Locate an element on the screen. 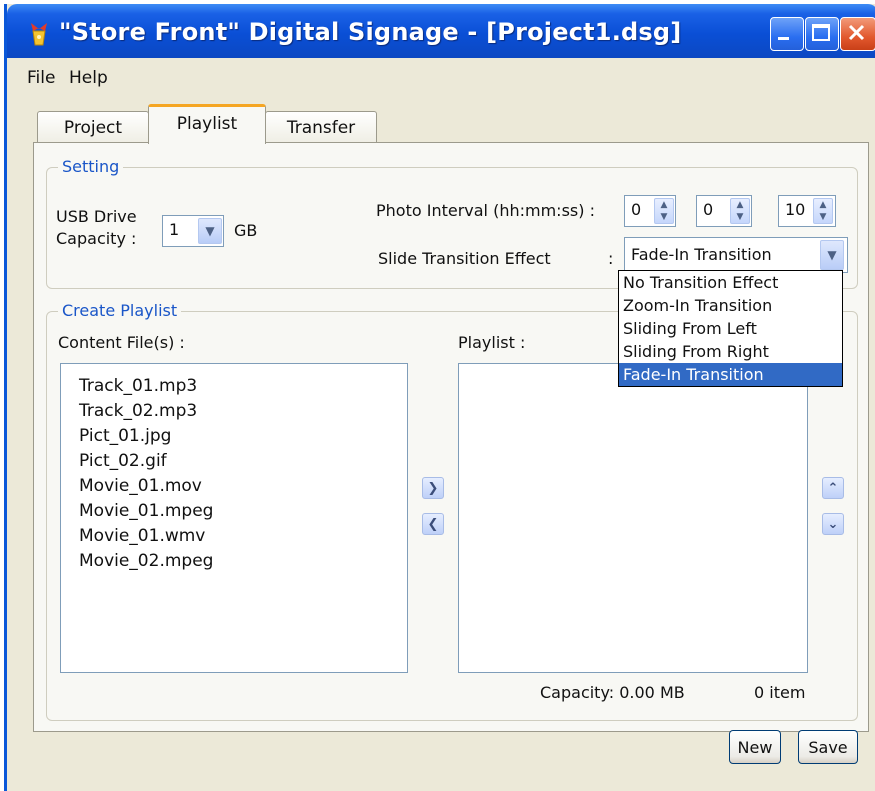 This screenshot has width=875, height=791. interval-minutes-value: 0 is located at coordinates (708, 209).